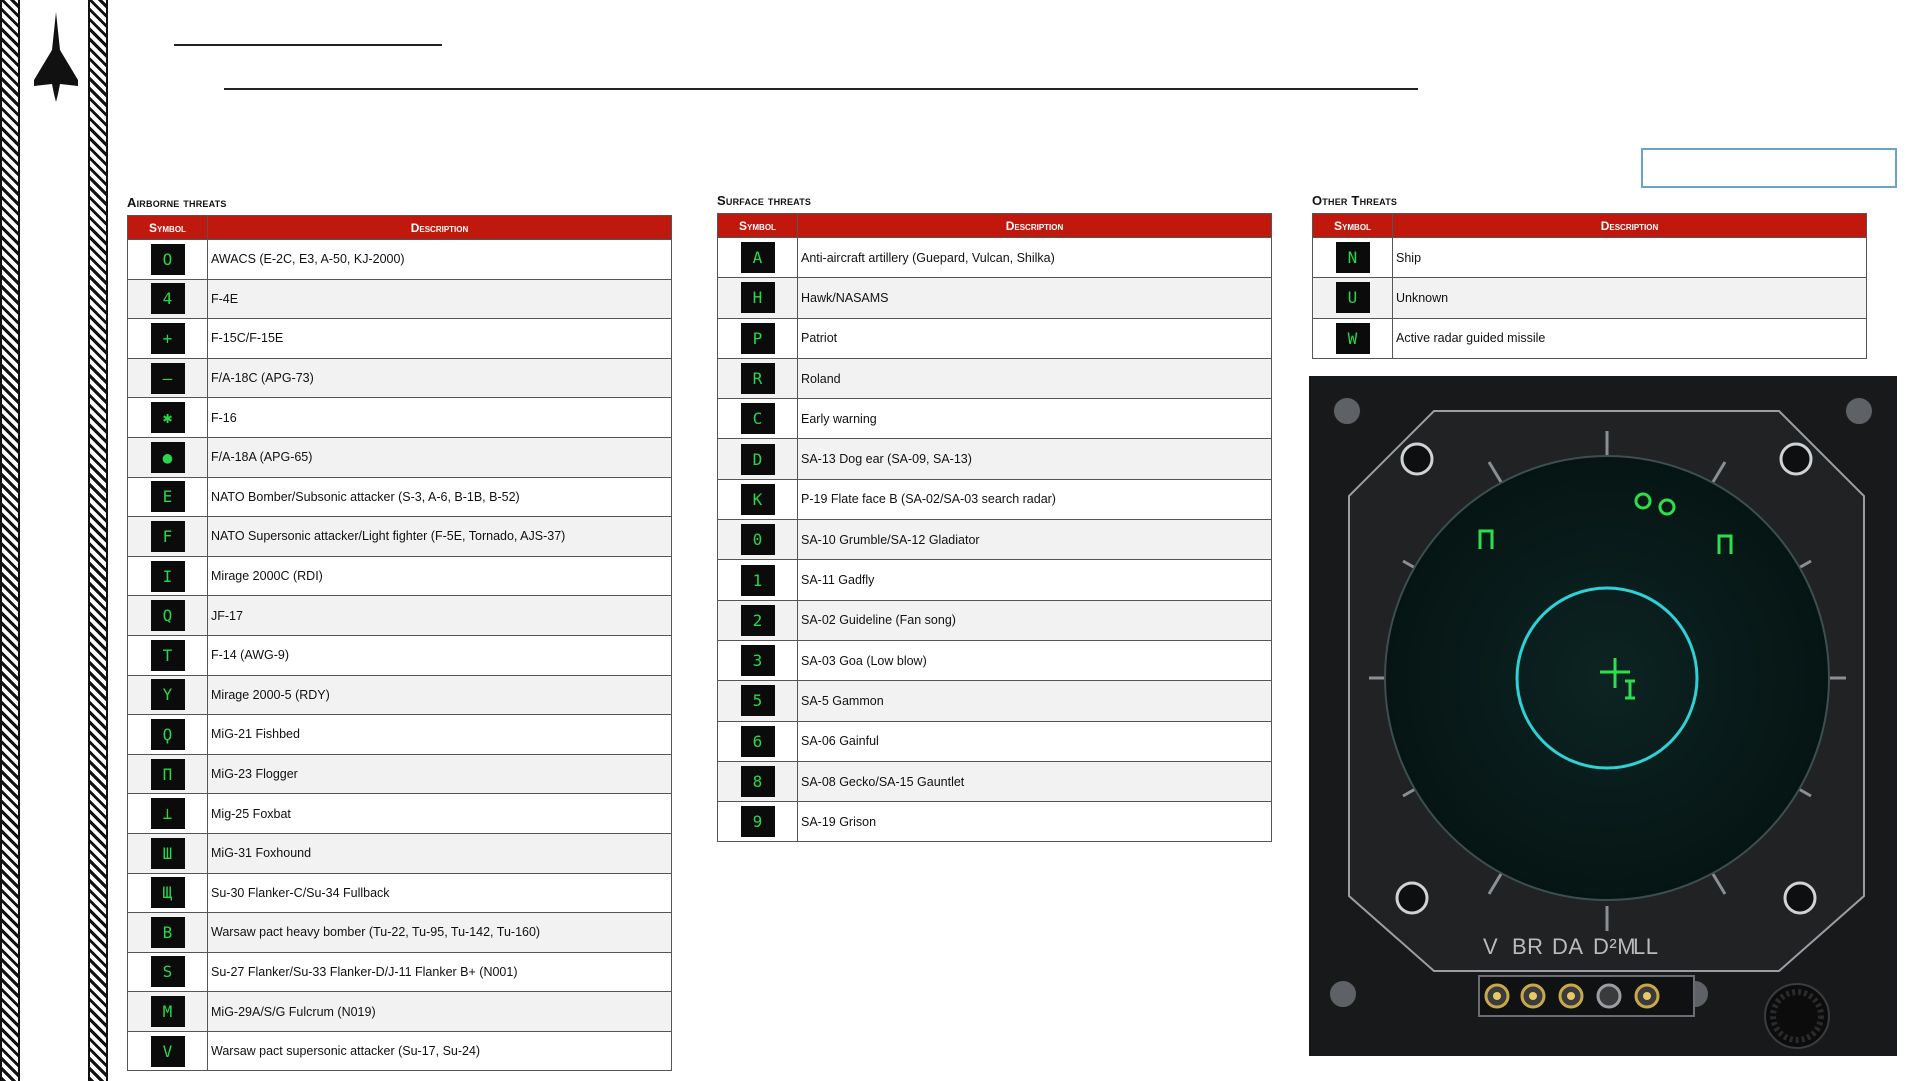  I want to click on table-row: Ϙ MiG-21 Fishbed, so click(399, 734).